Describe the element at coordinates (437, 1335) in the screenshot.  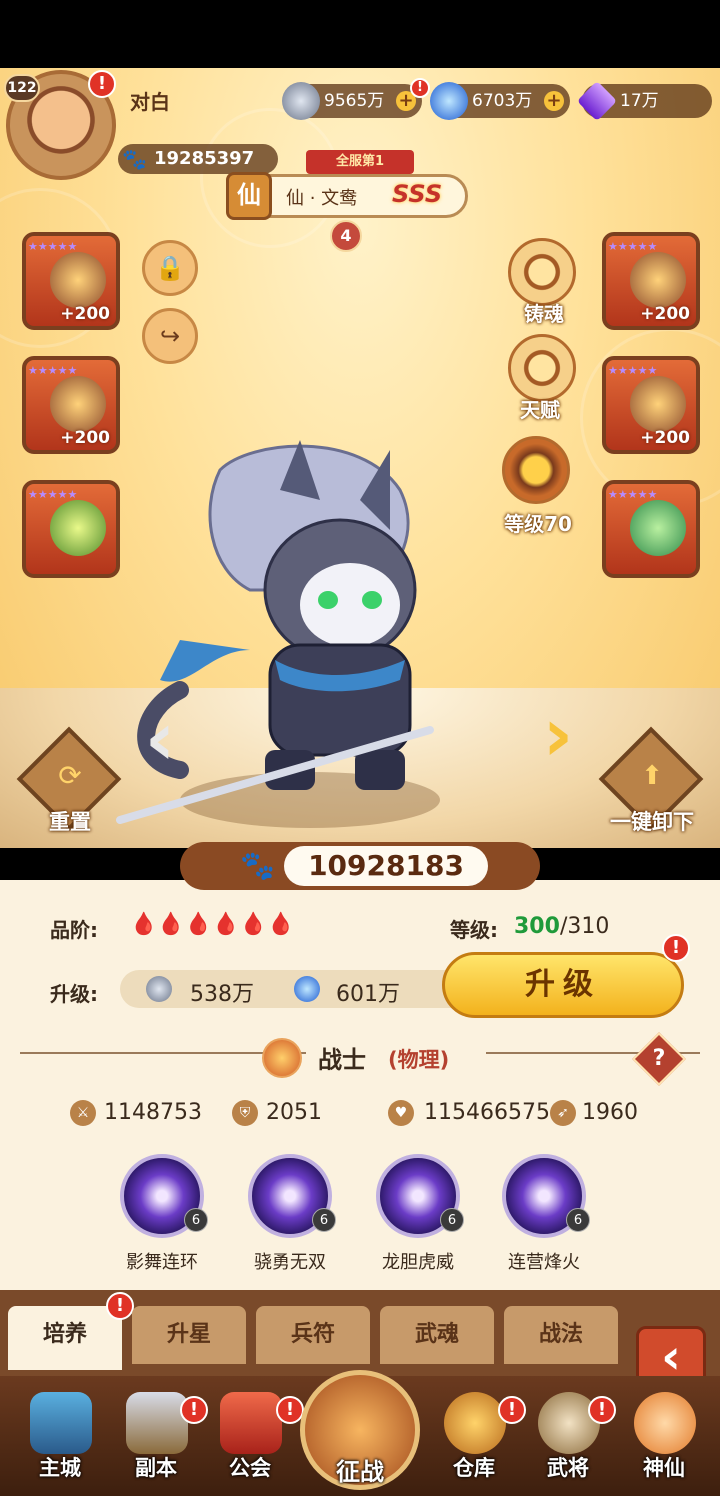
I see `tab-soul: 武魂` at that location.